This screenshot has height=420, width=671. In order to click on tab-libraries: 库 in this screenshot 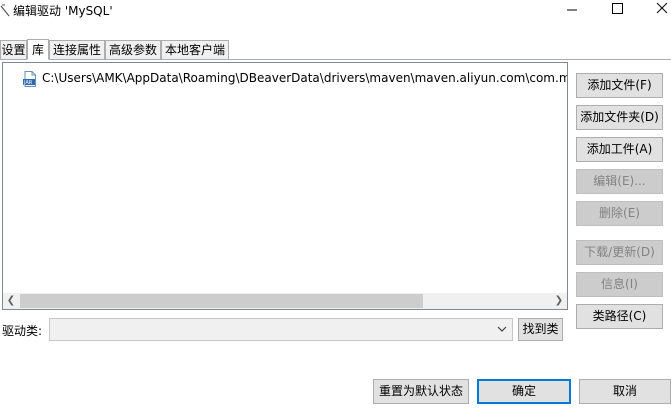, I will do `click(38, 49)`.